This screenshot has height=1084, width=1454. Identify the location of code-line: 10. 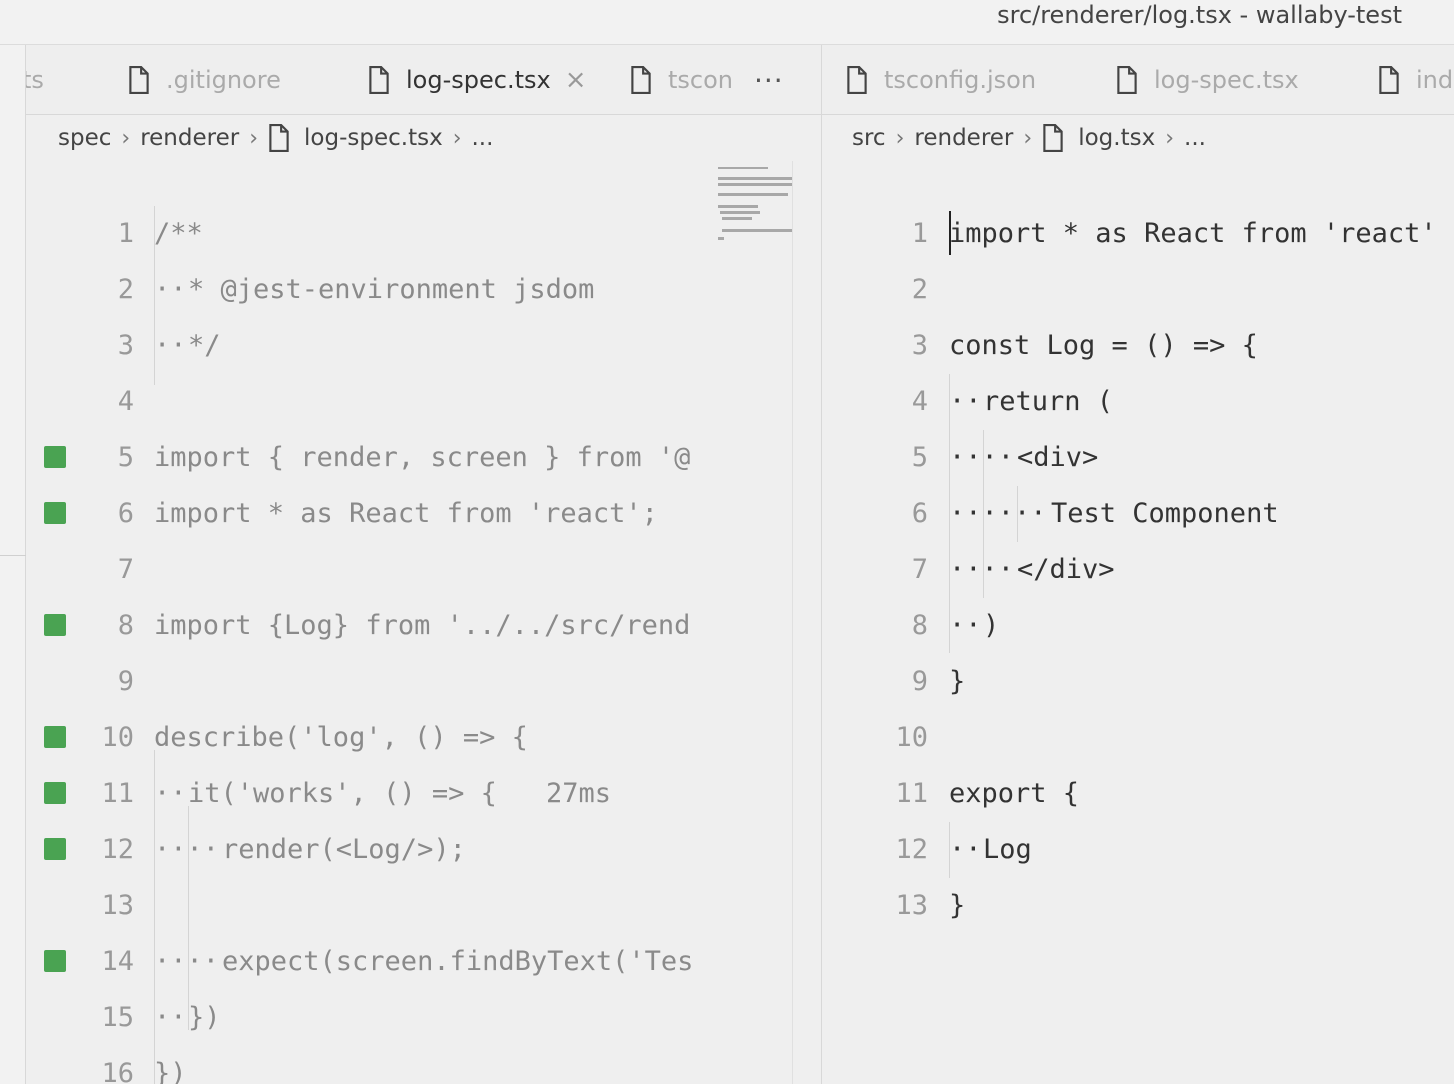
(1138, 737).